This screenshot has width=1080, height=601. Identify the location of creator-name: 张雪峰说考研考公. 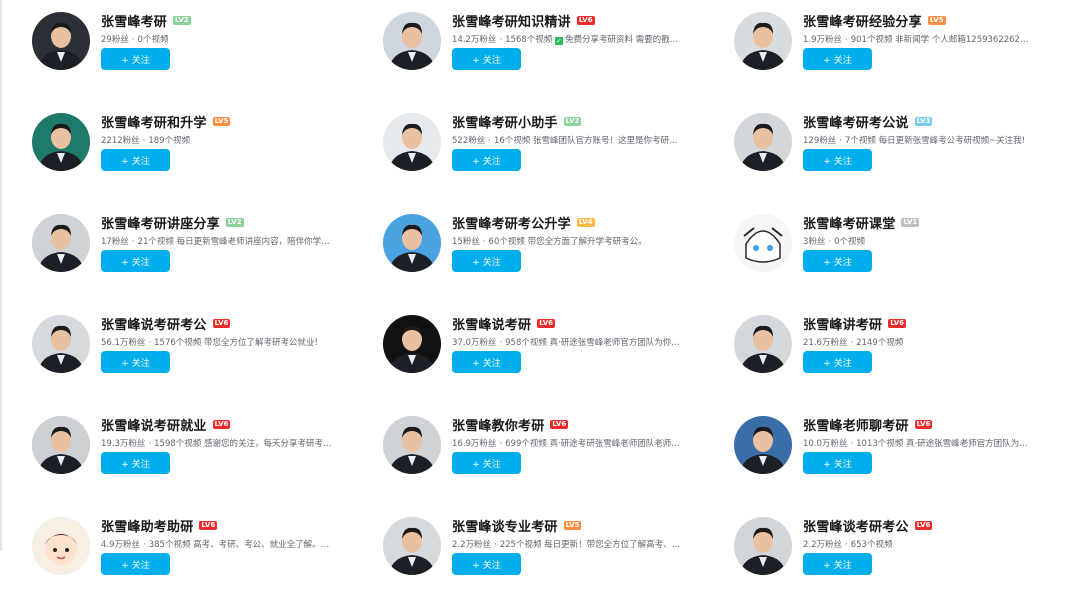
(154, 323).